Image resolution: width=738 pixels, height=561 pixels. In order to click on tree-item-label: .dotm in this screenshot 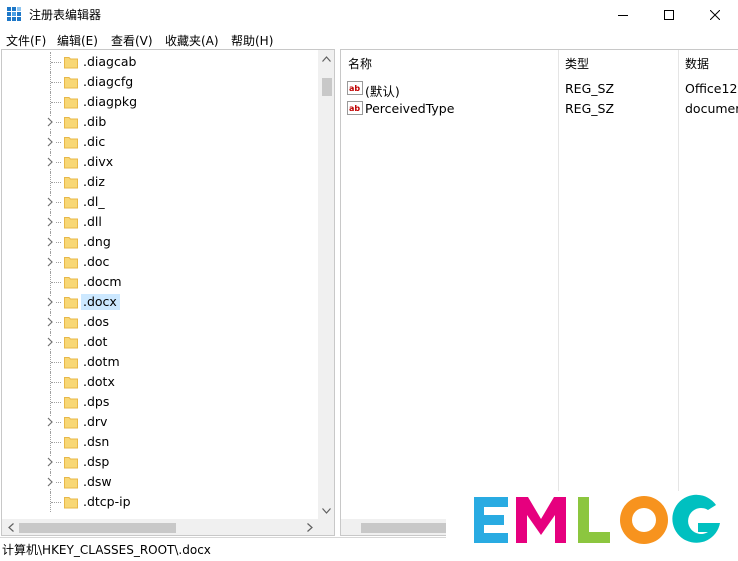, I will do `click(101, 361)`.